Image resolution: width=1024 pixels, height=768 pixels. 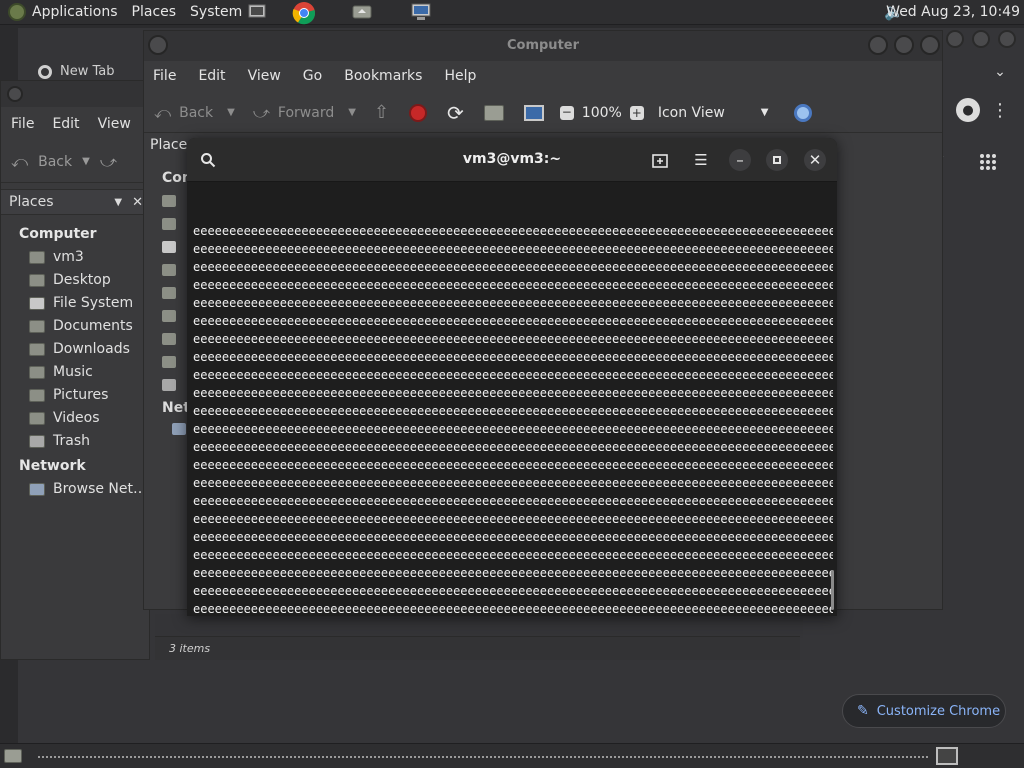 I want to click on chrome-menu-icon: ⋮, so click(x=1000, y=110).